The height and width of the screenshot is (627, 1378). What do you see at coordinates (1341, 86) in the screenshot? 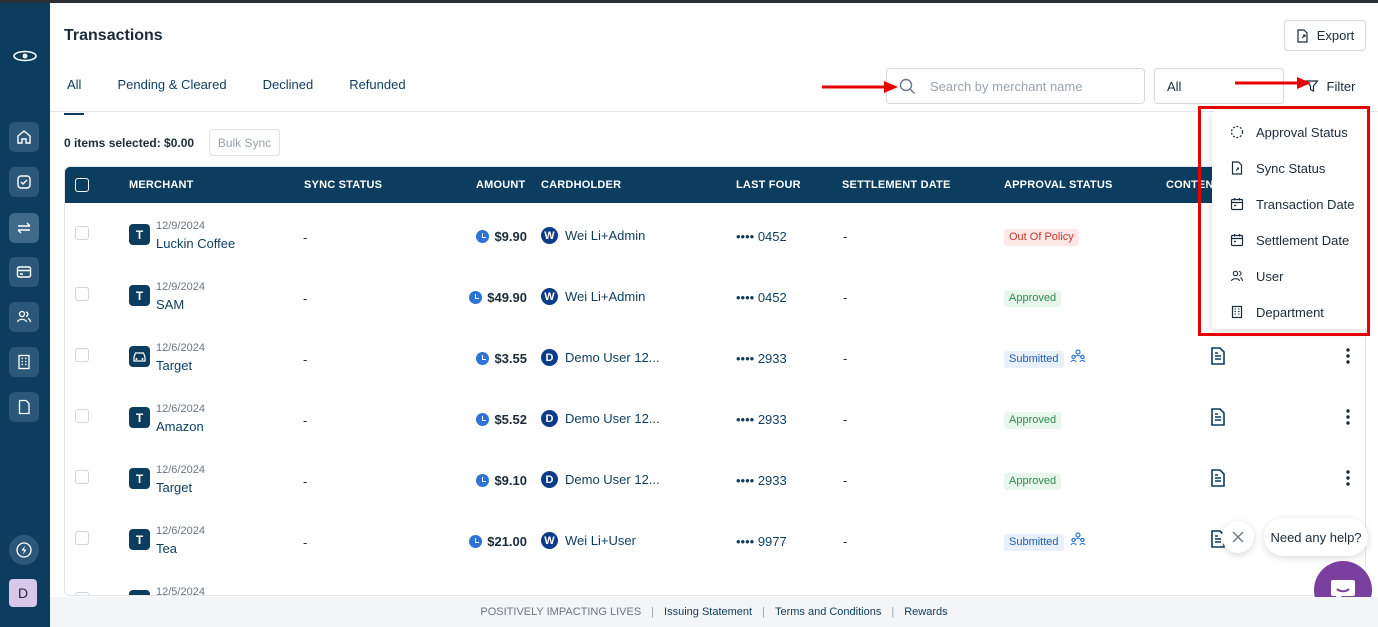
I see `filter-label: Filter` at bounding box center [1341, 86].